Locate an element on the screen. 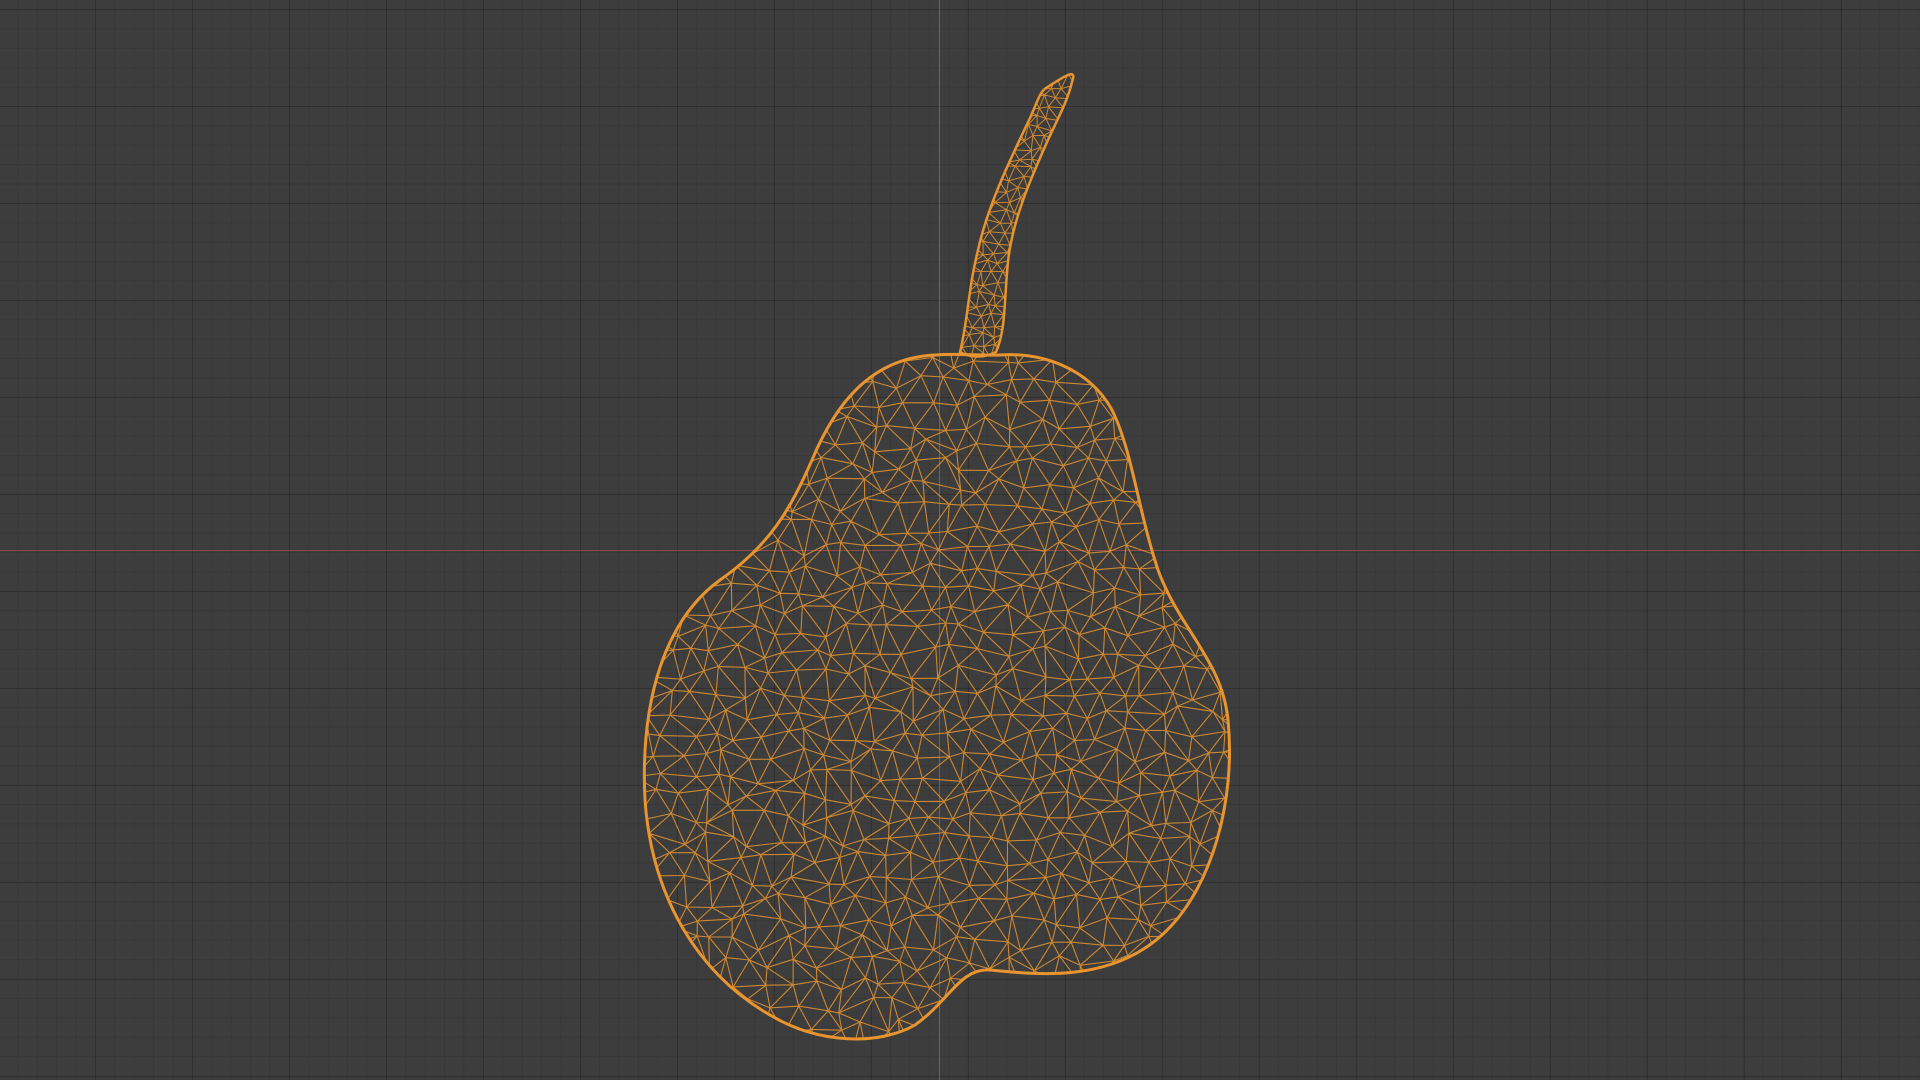 The width and height of the screenshot is (1920, 1080). wire-triangles is located at coordinates (1017, 215).